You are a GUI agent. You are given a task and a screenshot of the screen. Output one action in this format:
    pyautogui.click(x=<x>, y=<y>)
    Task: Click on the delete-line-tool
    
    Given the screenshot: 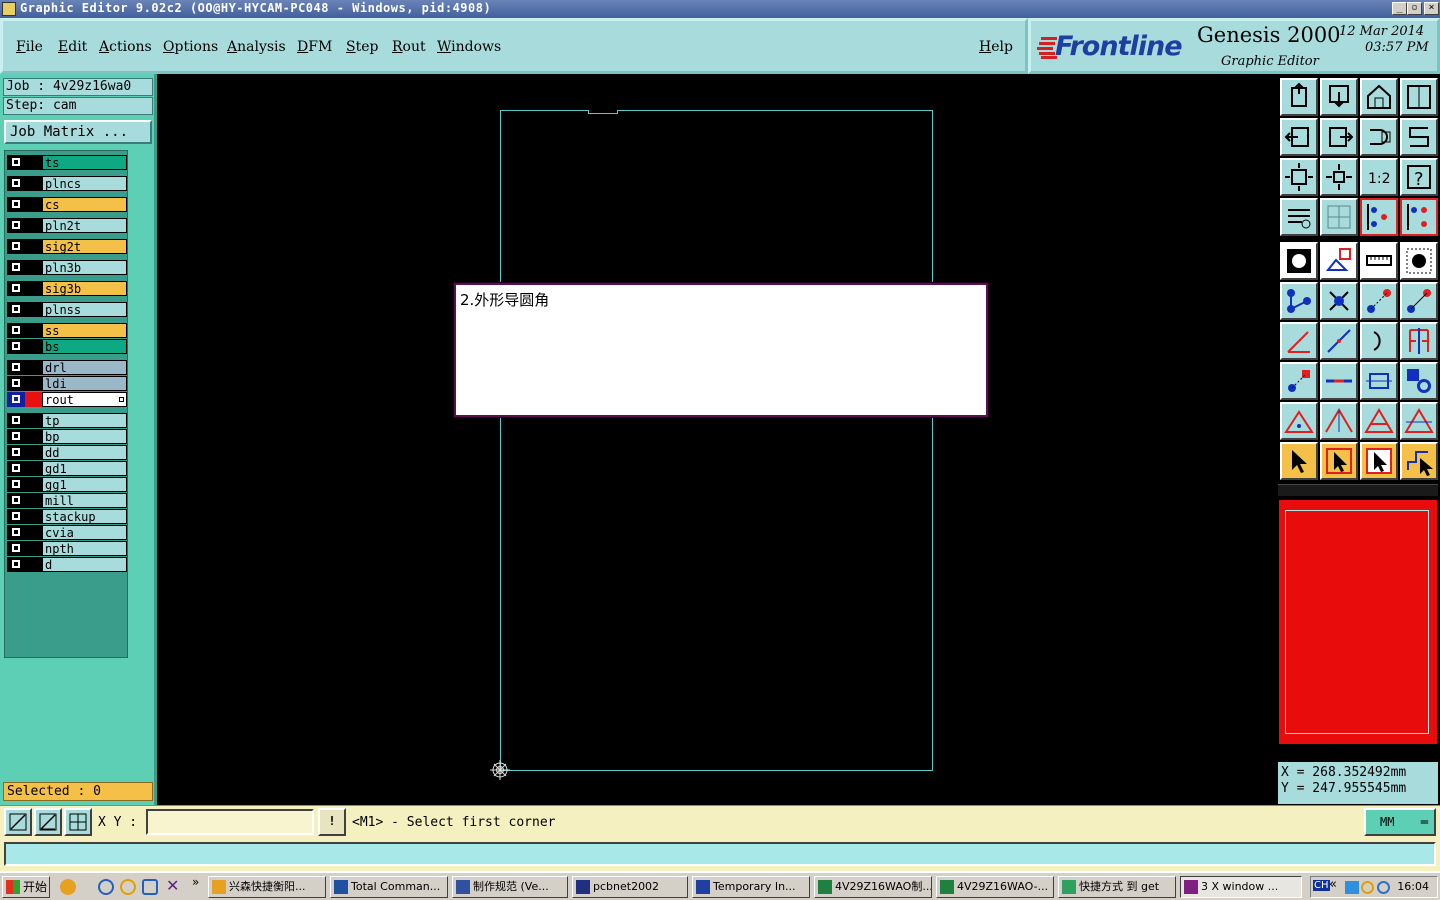 What is the action you would take?
    pyautogui.click(x=1339, y=381)
    